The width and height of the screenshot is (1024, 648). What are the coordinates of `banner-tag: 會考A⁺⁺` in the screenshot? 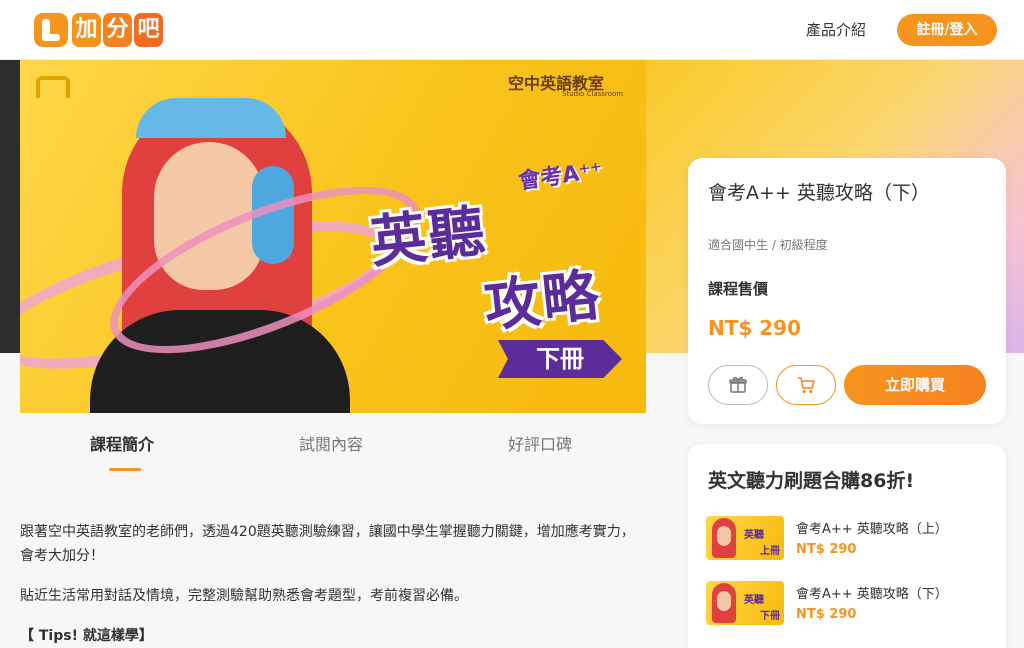 It's located at (560, 176).